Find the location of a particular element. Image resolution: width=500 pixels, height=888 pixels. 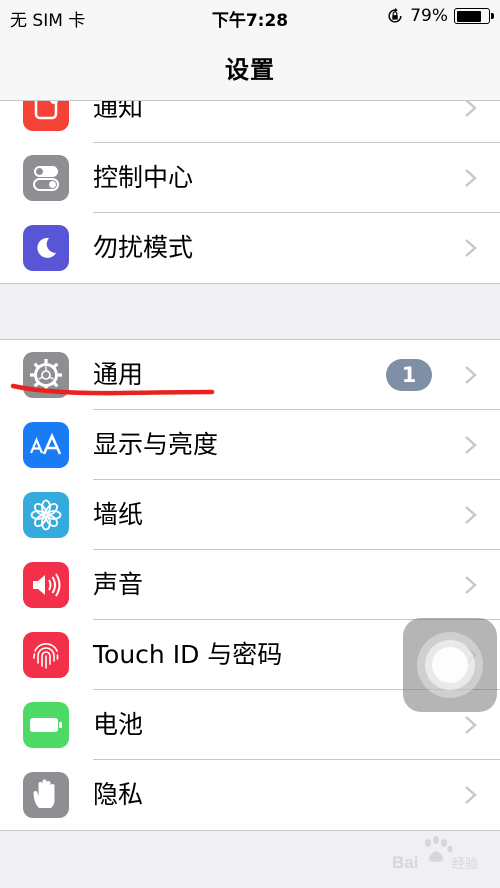

battery-icon is located at coordinates (46, 725).